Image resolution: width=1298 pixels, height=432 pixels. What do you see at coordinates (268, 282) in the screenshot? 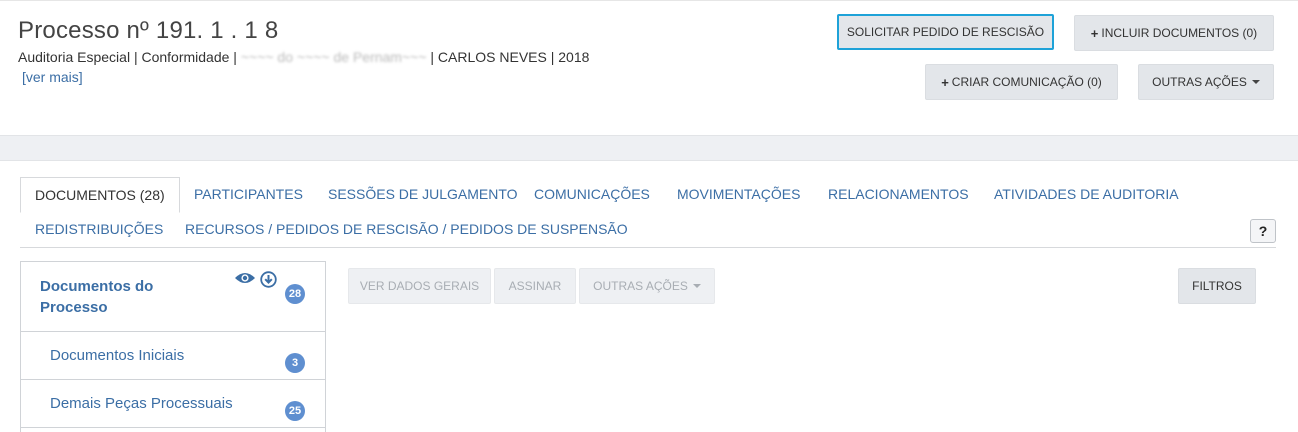
I see `download-icon` at bounding box center [268, 282].